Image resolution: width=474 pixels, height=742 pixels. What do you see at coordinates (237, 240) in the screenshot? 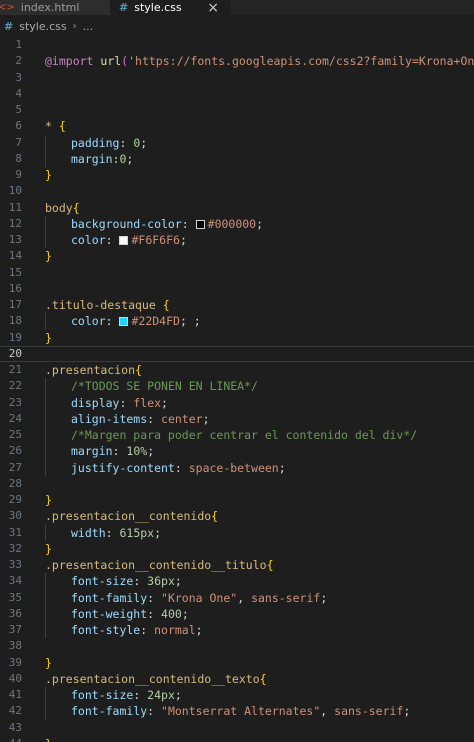
I see `code-line: 13 color: #F6F6F6;` at bounding box center [237, 240].